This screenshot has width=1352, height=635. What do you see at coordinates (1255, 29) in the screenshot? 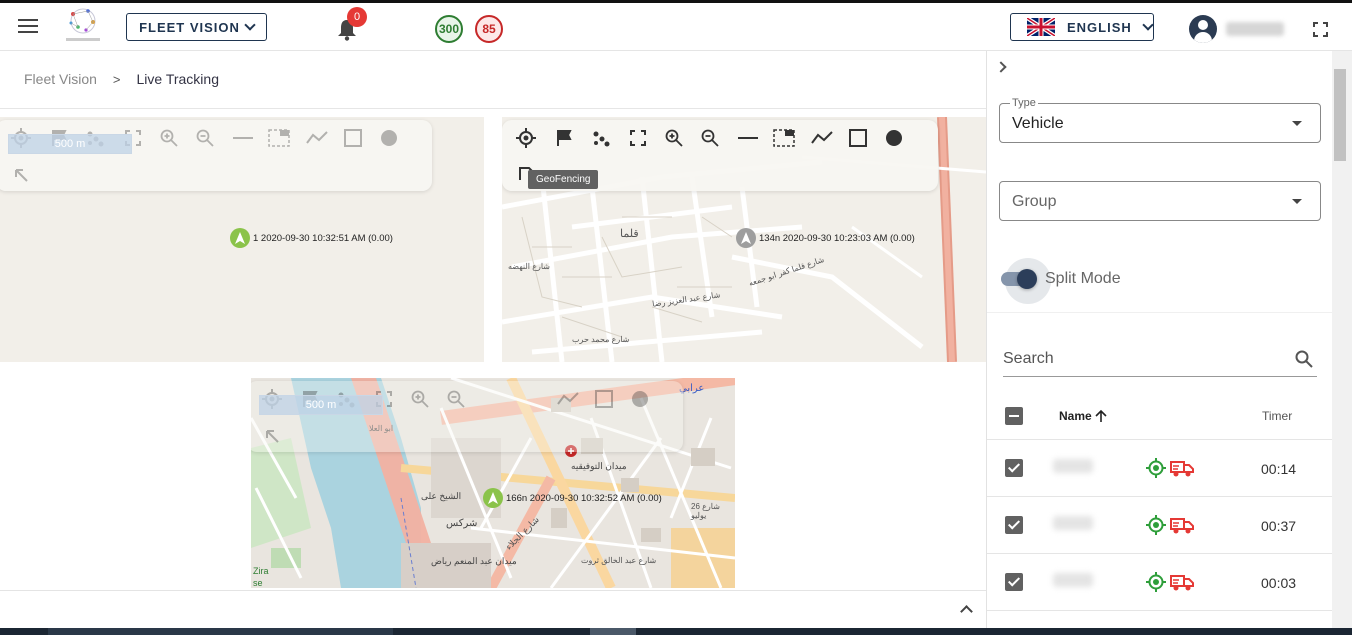
I see `user-name-blurred` at bounding box center [1255, 29].